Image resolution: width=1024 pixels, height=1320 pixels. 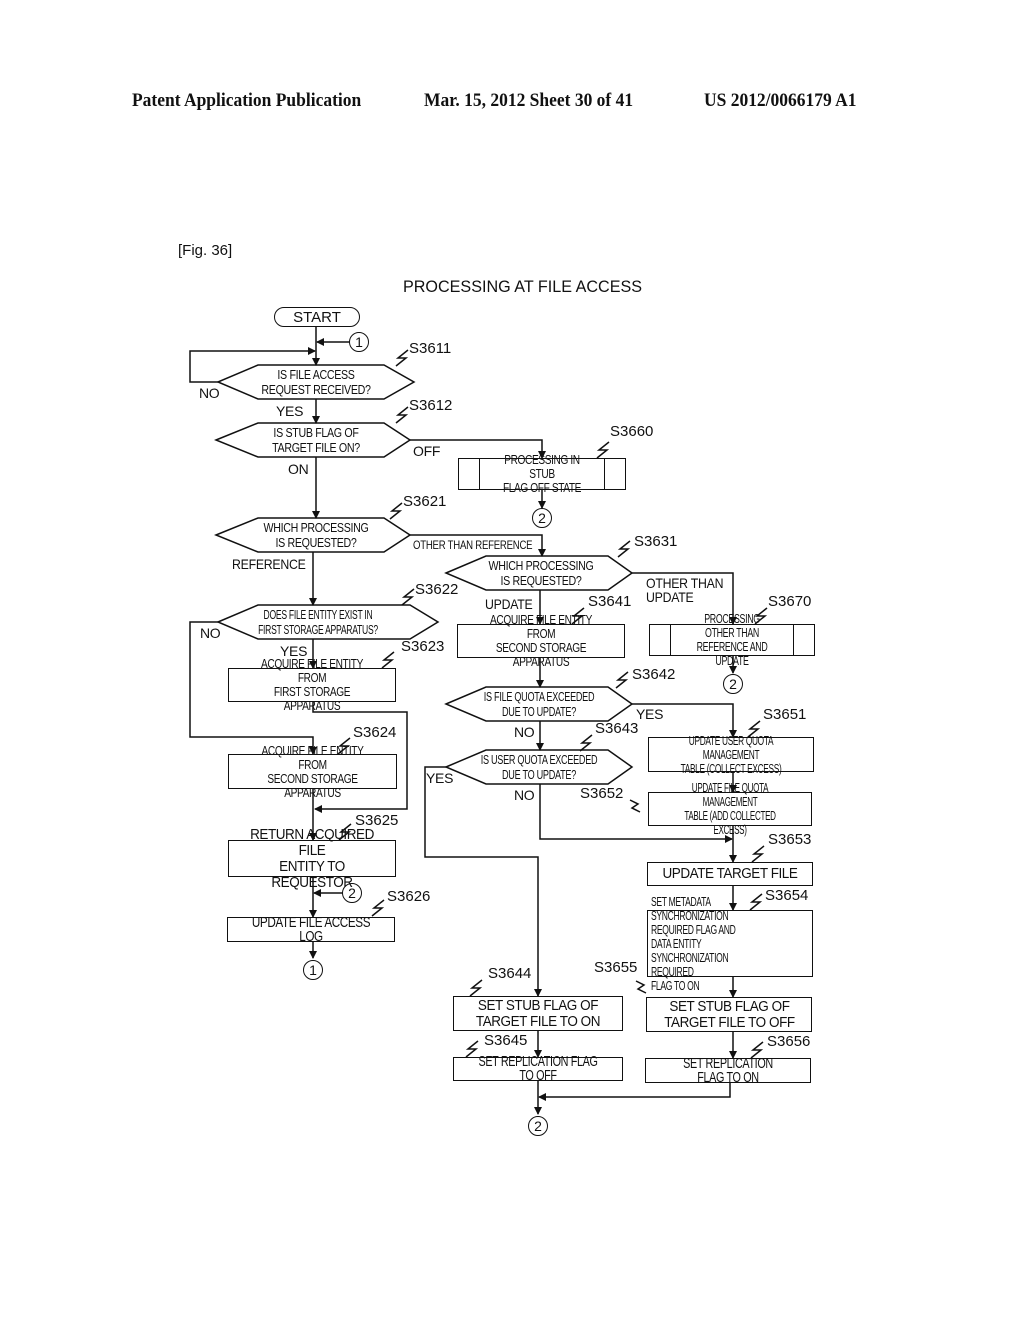 I want to click on step-marker-s3621, so click(x=396, y=511).